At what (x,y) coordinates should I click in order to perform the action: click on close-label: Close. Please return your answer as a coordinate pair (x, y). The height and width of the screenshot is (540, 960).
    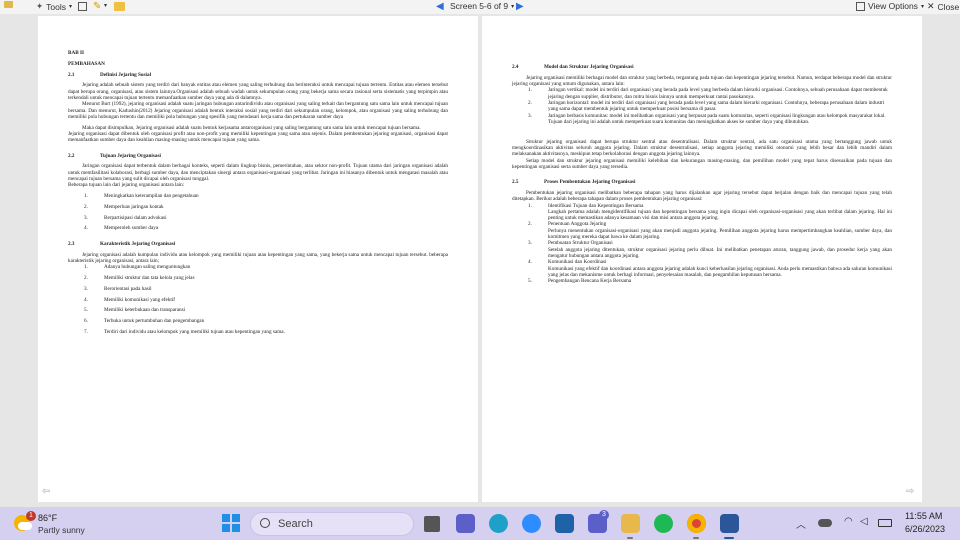
    Looking at the image, I should click on (948, 6).